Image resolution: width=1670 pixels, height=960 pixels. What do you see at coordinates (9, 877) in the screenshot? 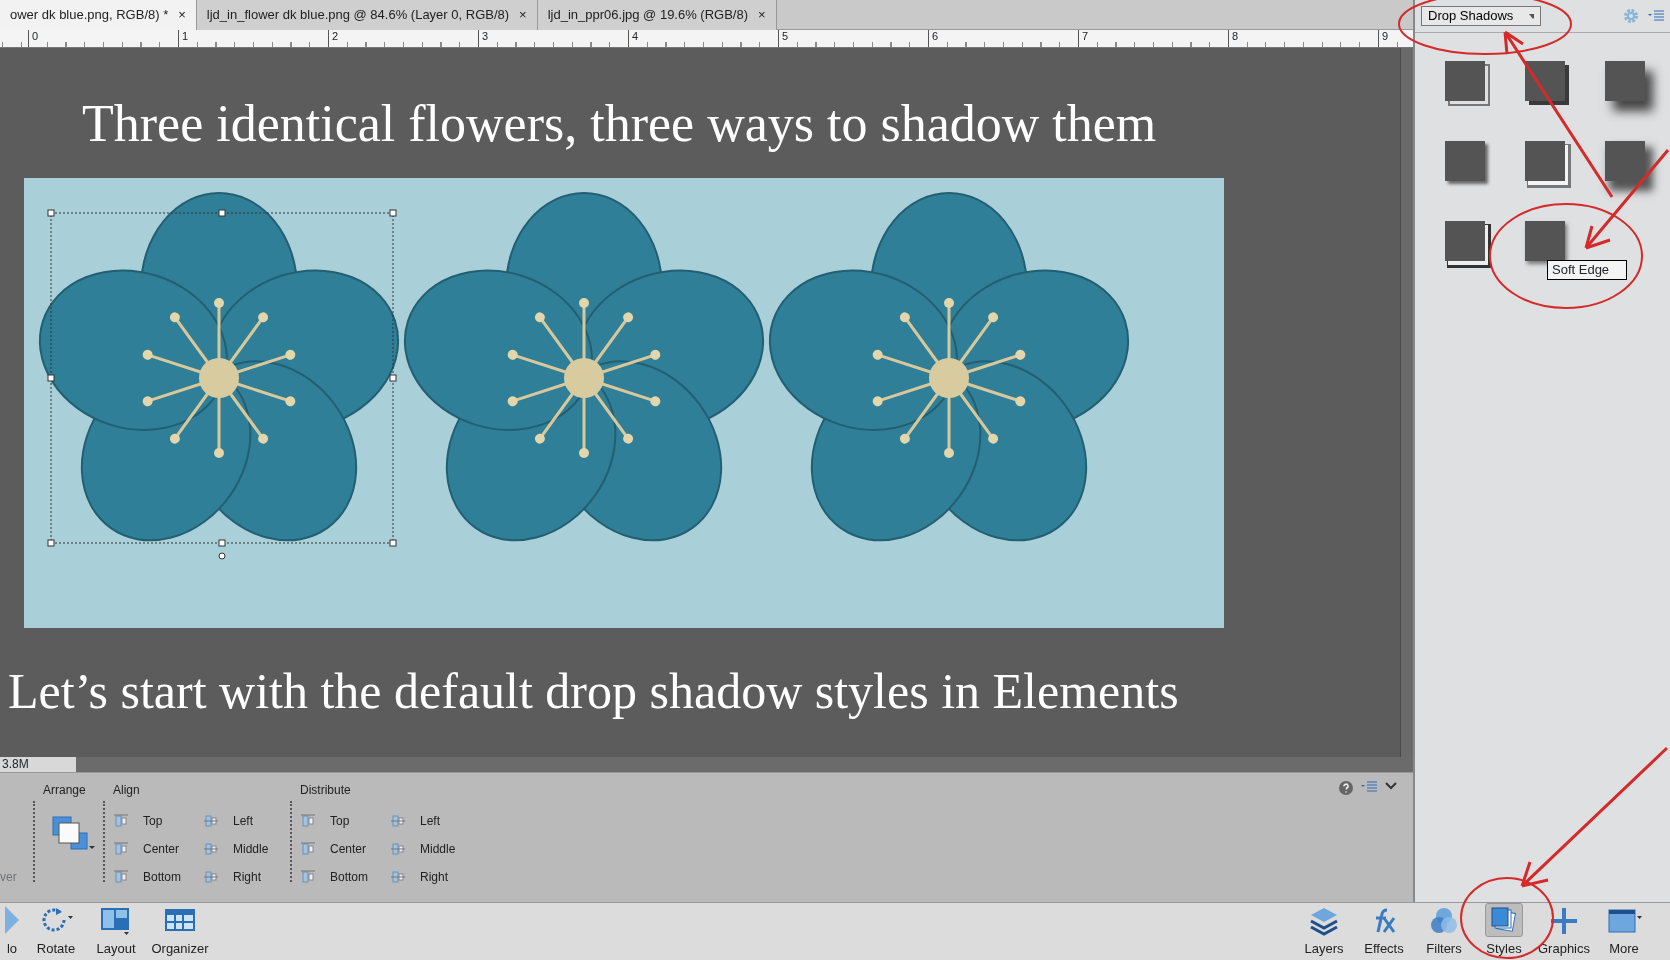
I see `options-label: ver` at bounding box center [9, 877].